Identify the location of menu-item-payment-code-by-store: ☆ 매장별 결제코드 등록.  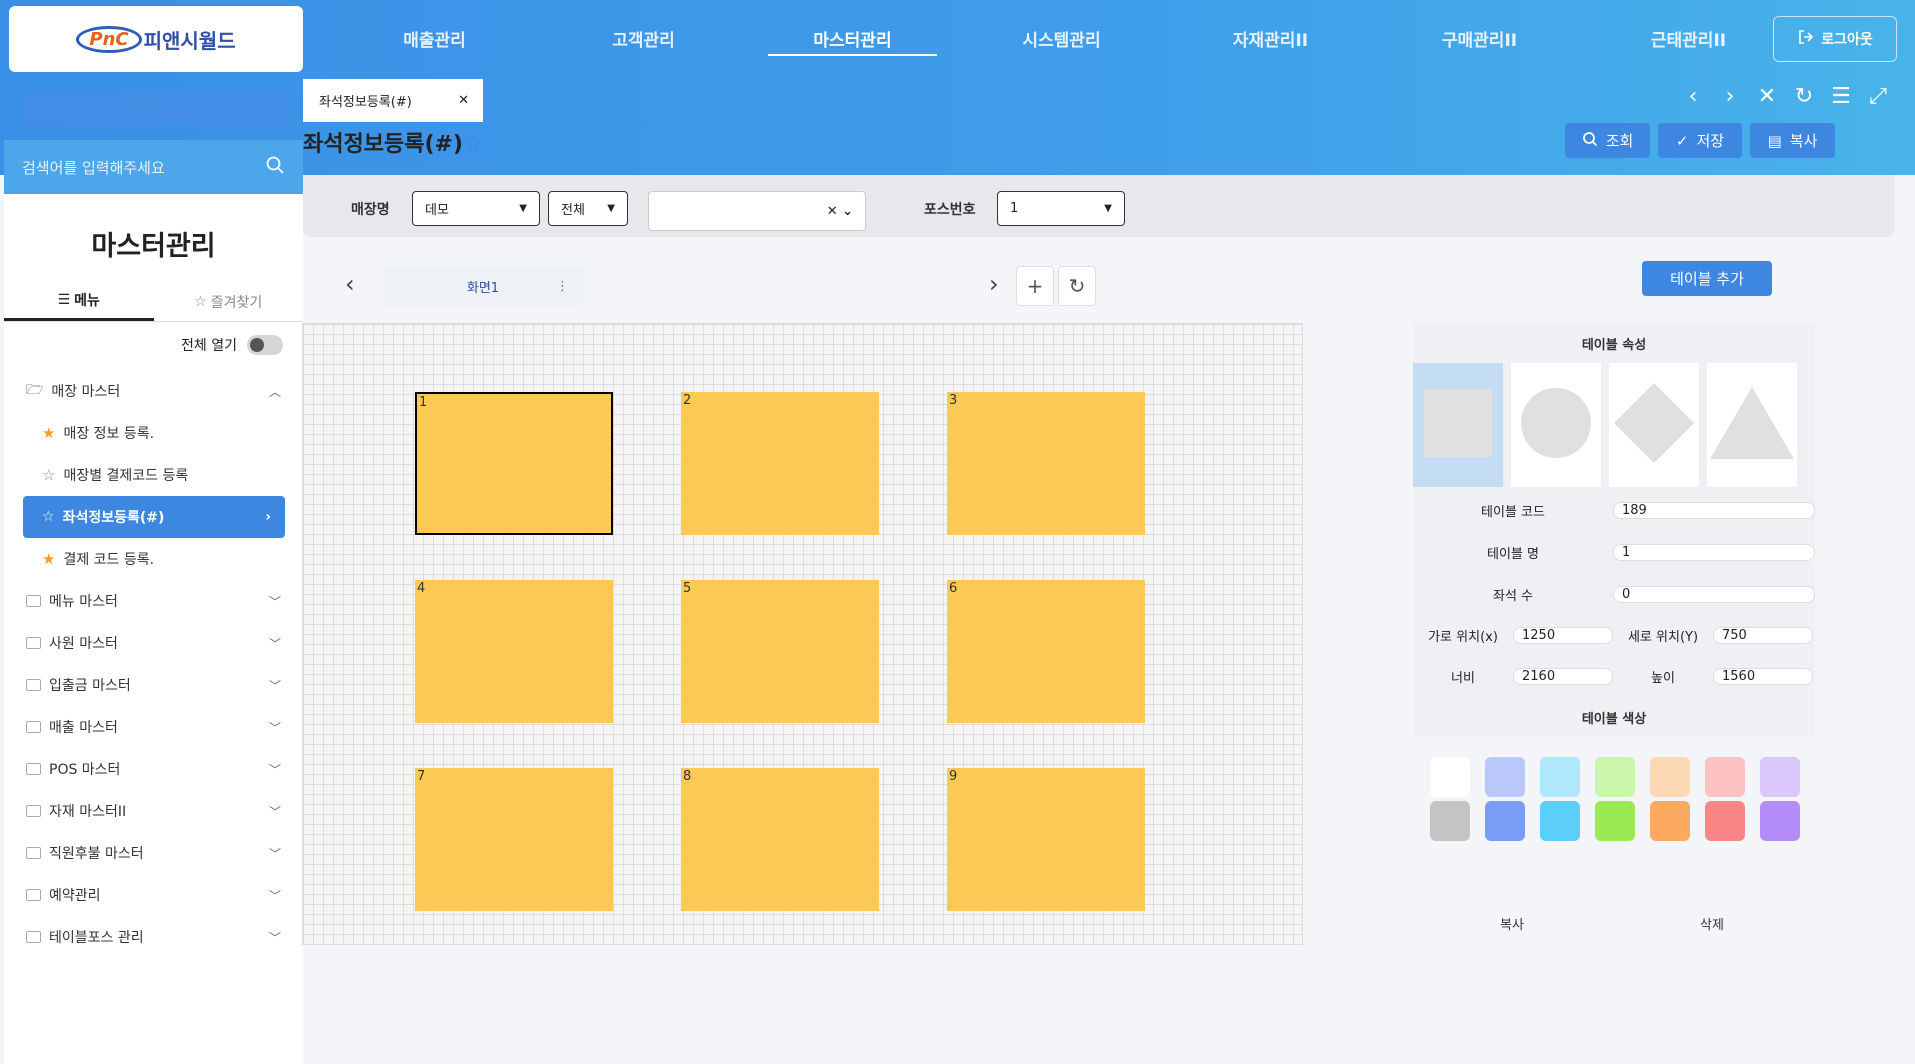
(153, 475).